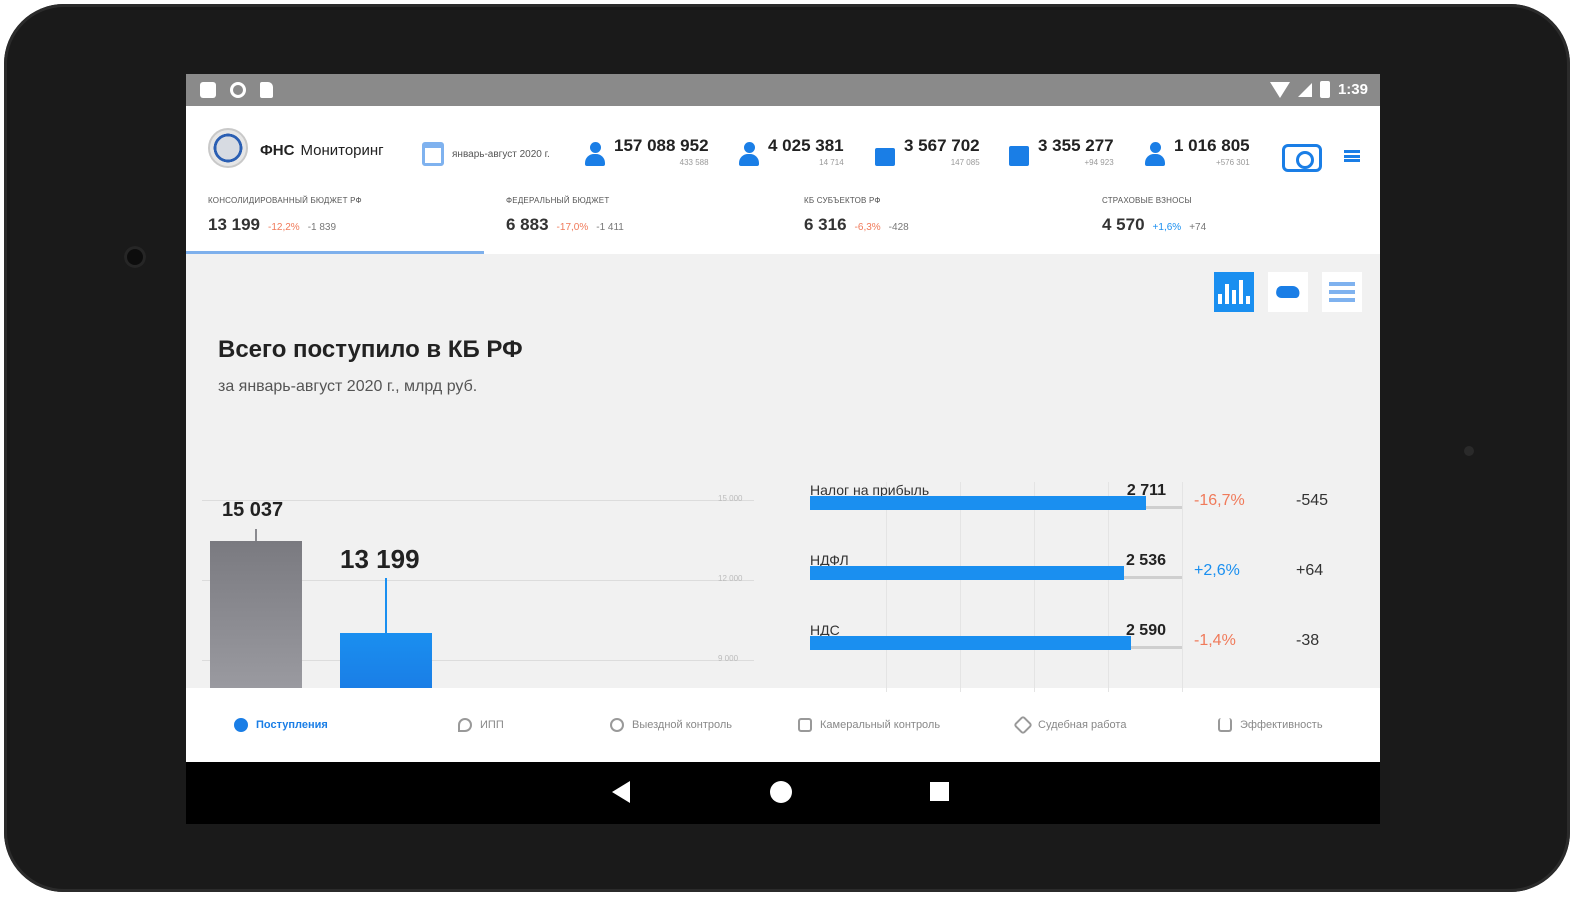  I want to click on stat-value: 3 355 277, so click(1076, 145).